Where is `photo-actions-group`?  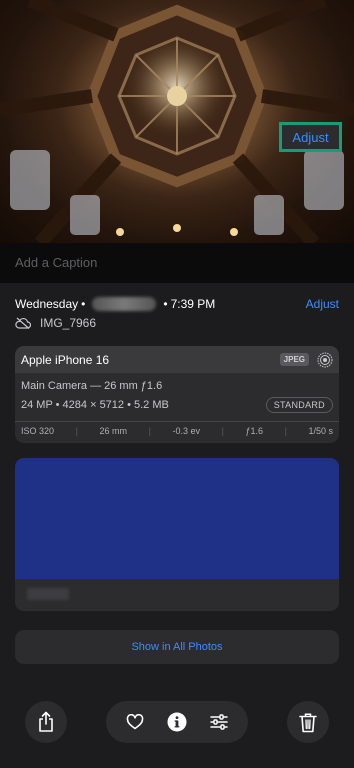 photo-actions-group is located at coordinates (177, 722).